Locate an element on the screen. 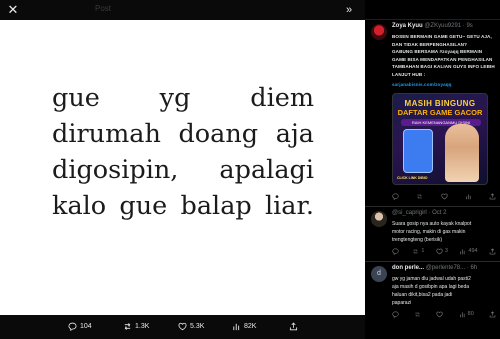 The width and height of the screenshot is (500, 339). views-button: 82K is located at coordinates (244, 326).